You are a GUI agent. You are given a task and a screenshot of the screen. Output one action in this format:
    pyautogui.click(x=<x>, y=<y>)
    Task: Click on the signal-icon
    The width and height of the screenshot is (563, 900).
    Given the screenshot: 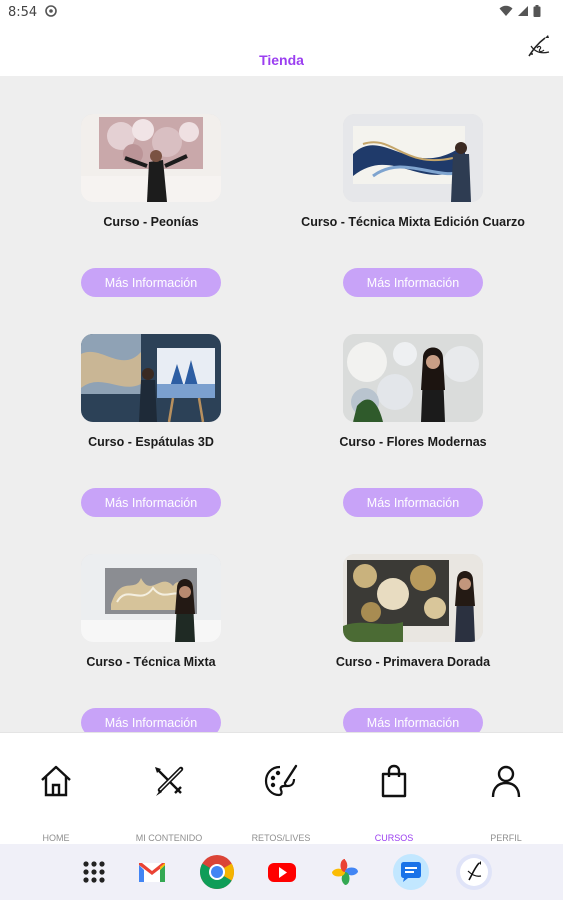 What is the action you would take?
    pyautogui.click(x=523, y=11)
    